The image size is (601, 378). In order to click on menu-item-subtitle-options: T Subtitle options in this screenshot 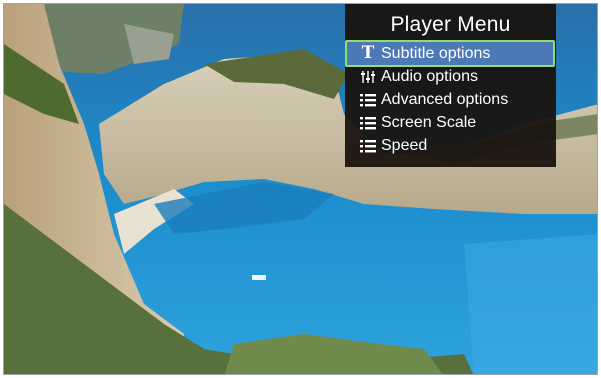, I will do `click(450, 53)`.